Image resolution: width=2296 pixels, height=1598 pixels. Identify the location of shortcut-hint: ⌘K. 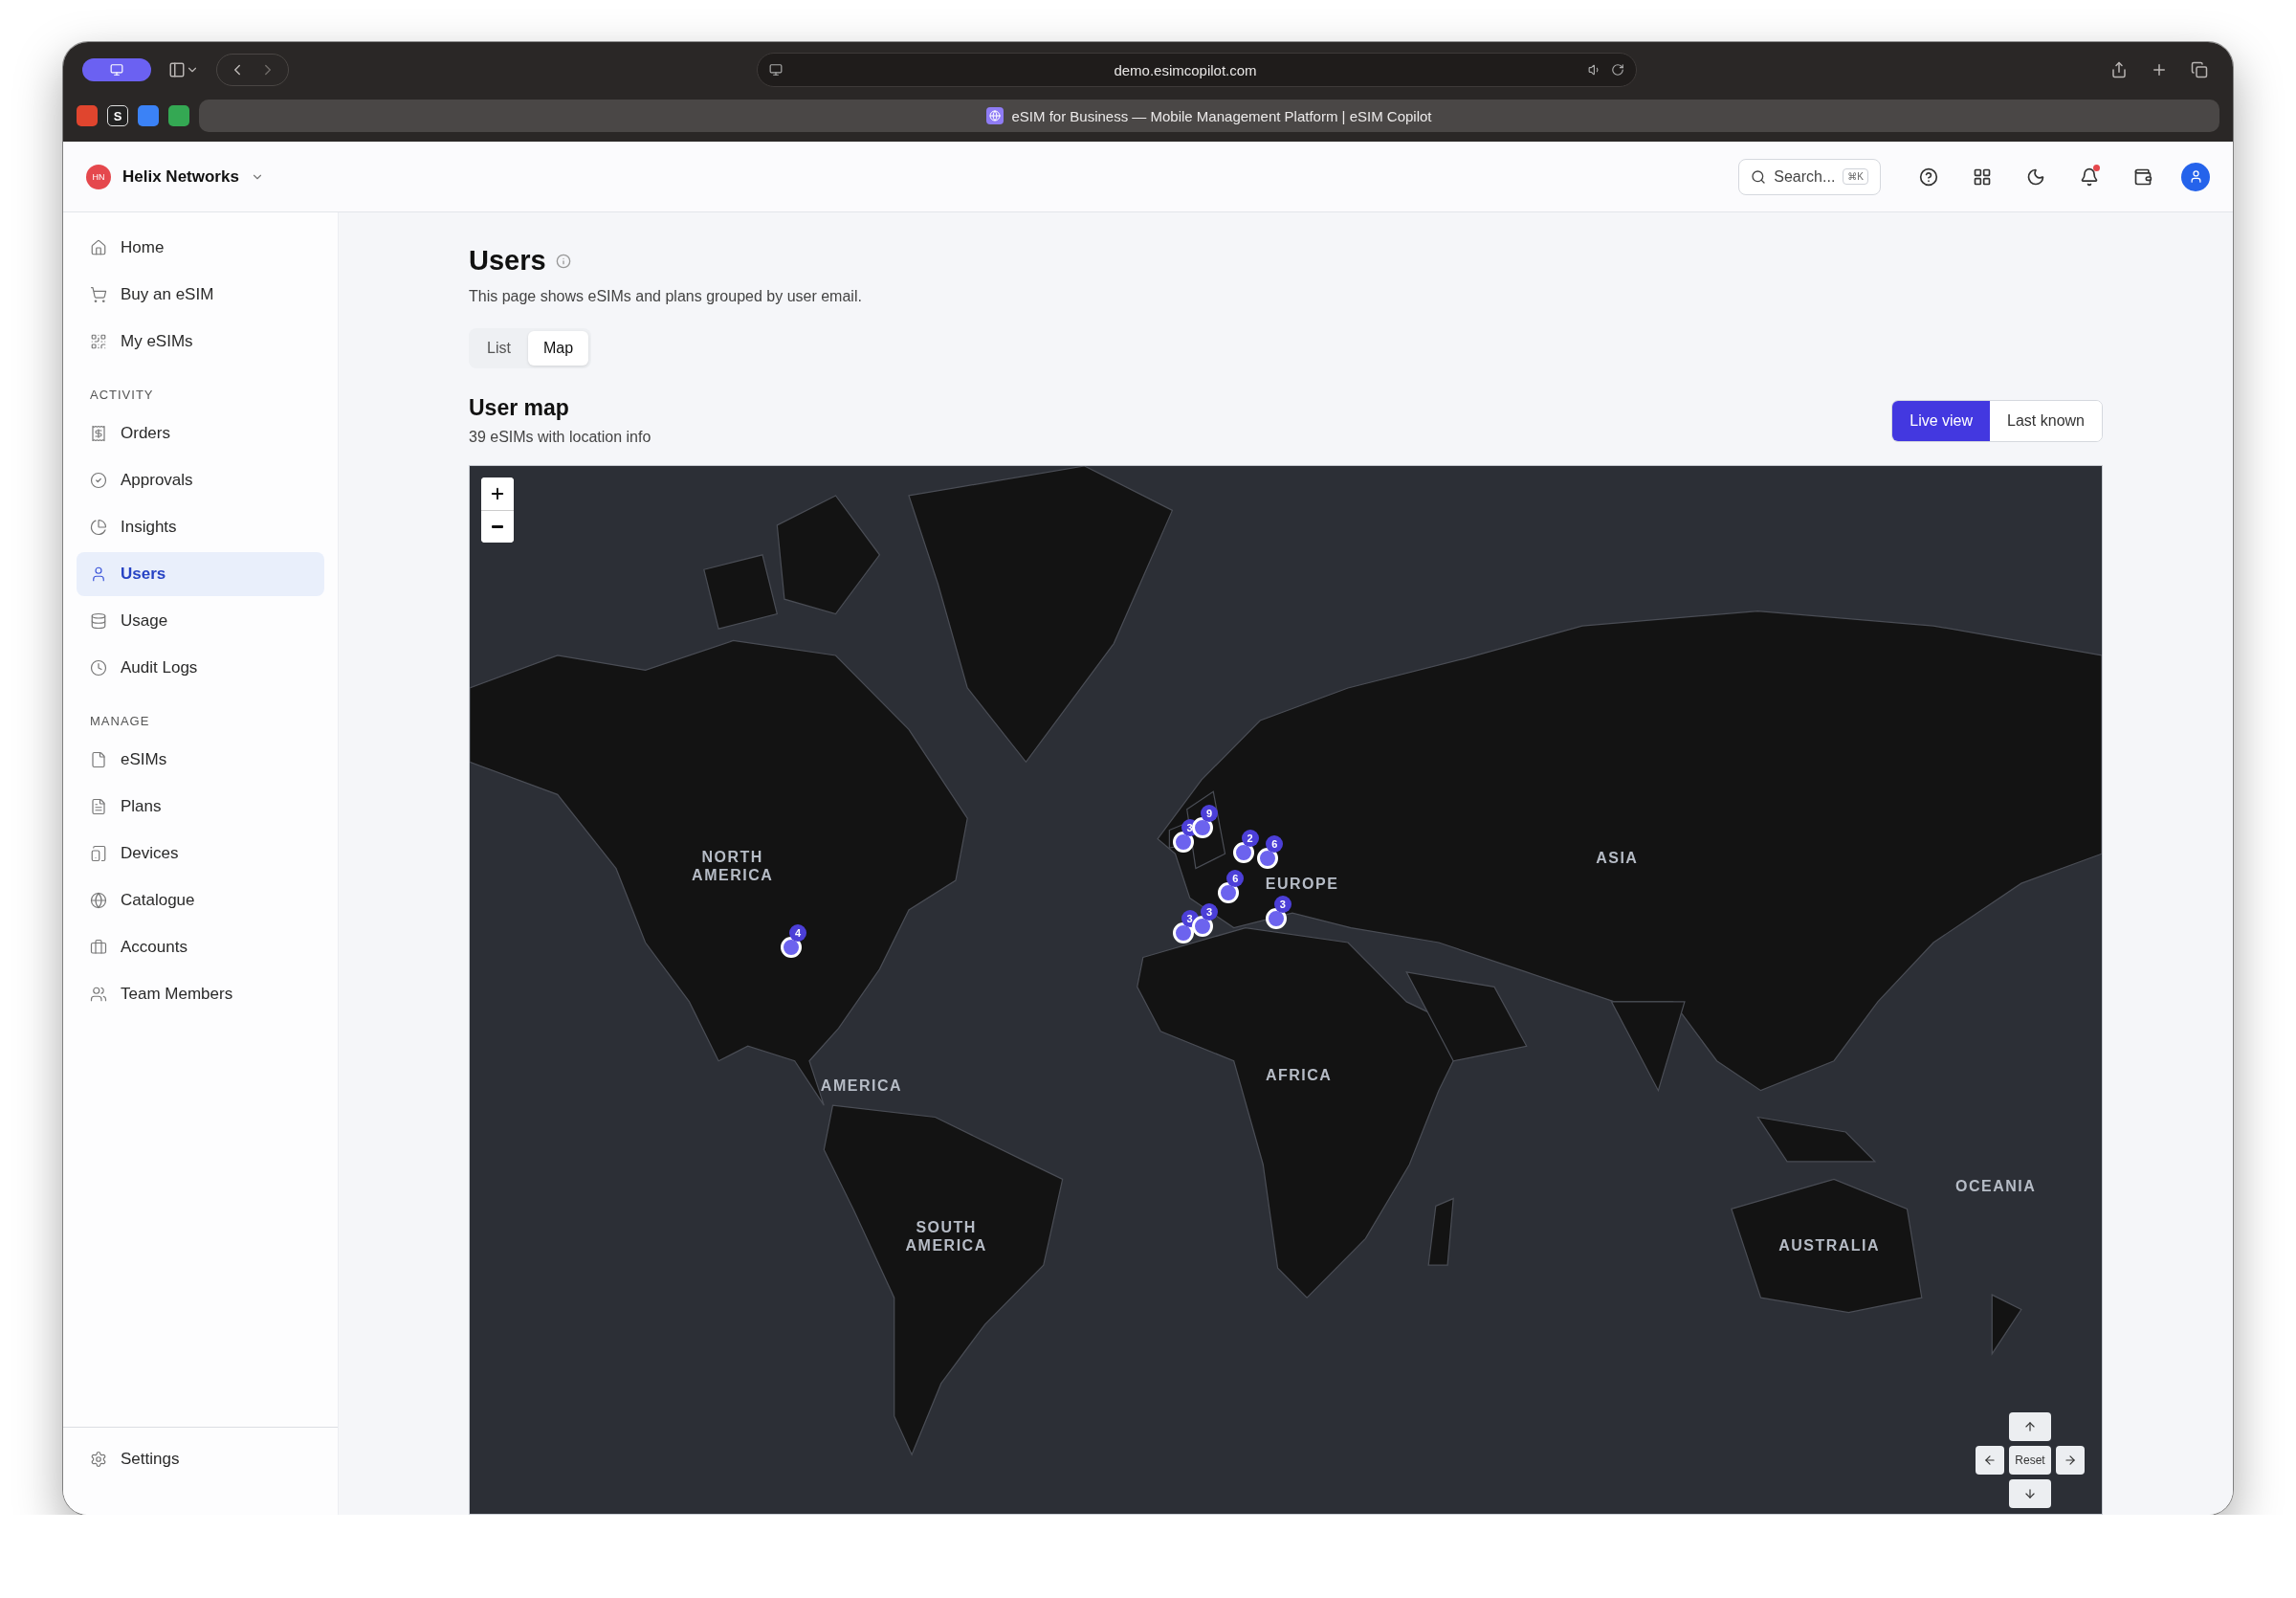
(1855, 176).